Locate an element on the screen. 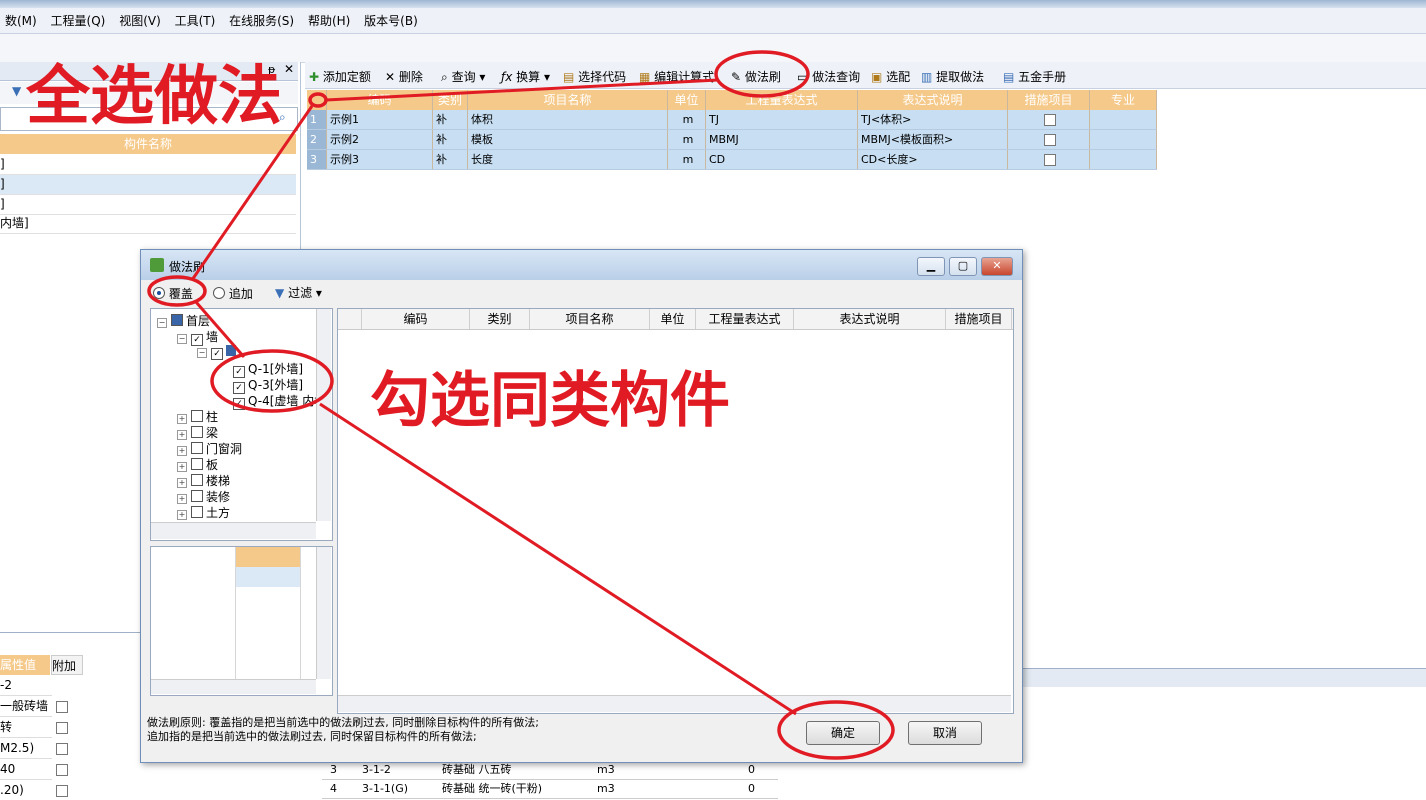  highlight-ring-select-all is located at coordinates (318, 100).